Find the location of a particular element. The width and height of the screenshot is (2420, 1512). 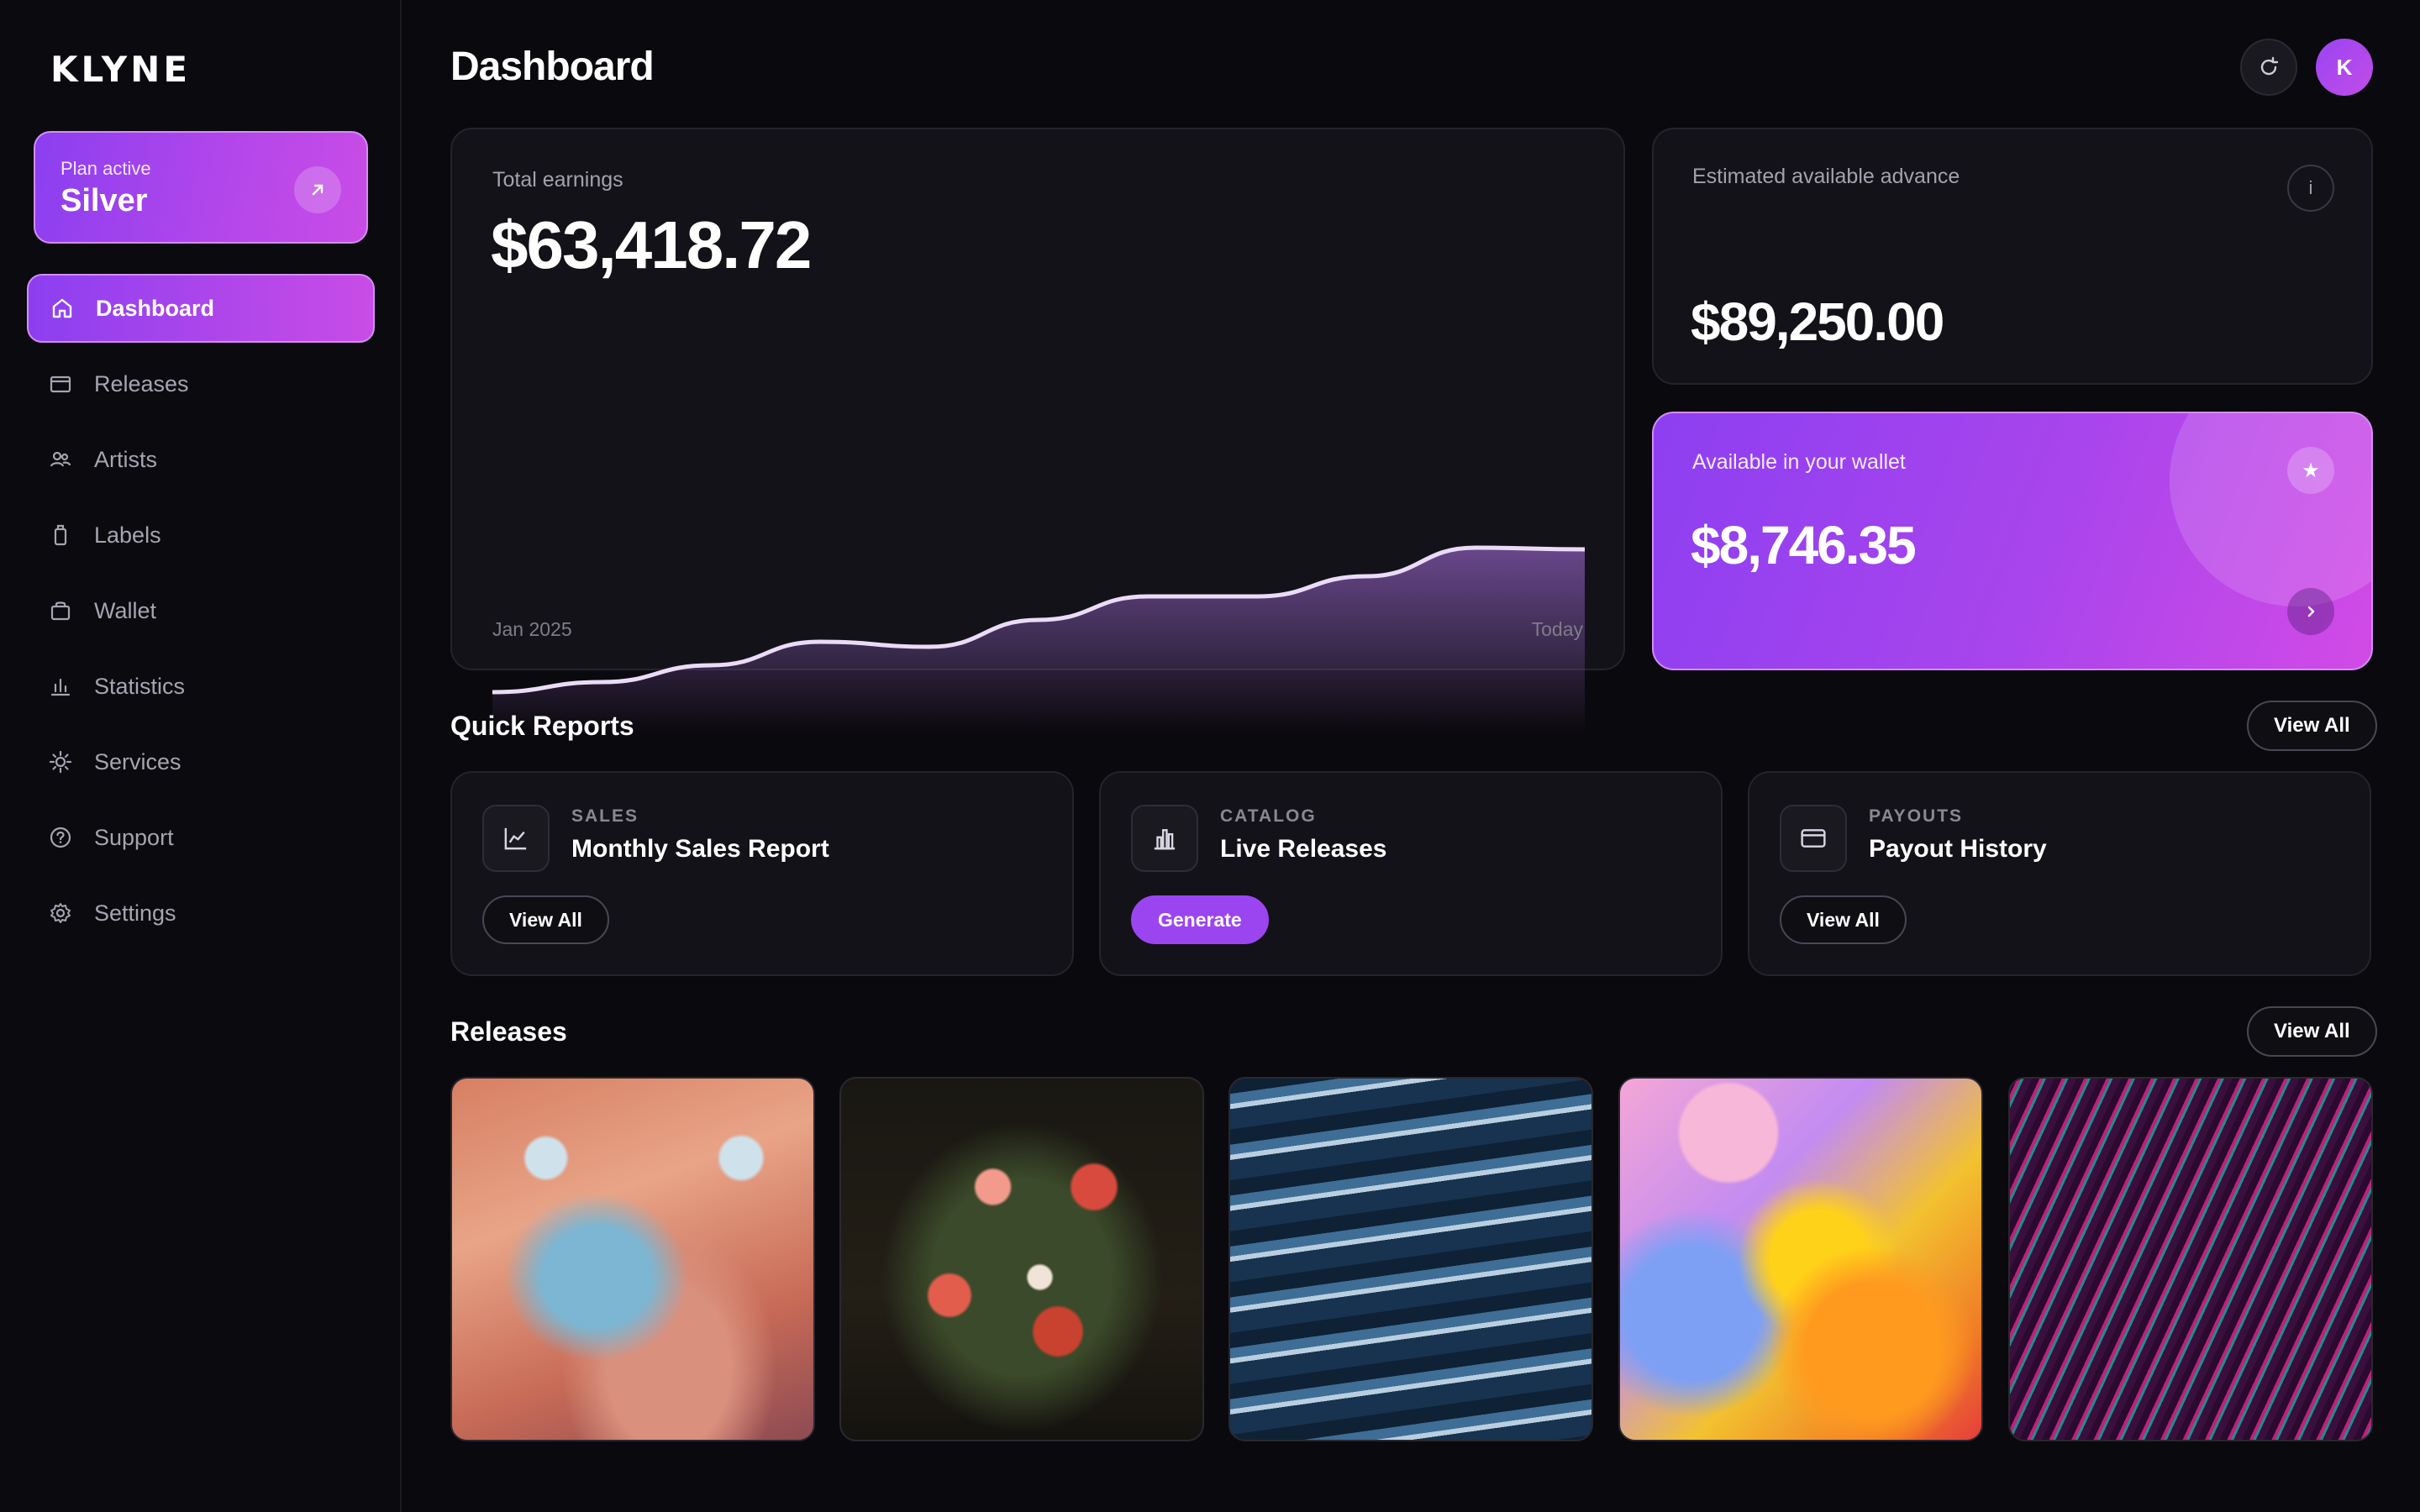

chart-axis-start-label: Jan 2025 is located at coordinates (532, 629).